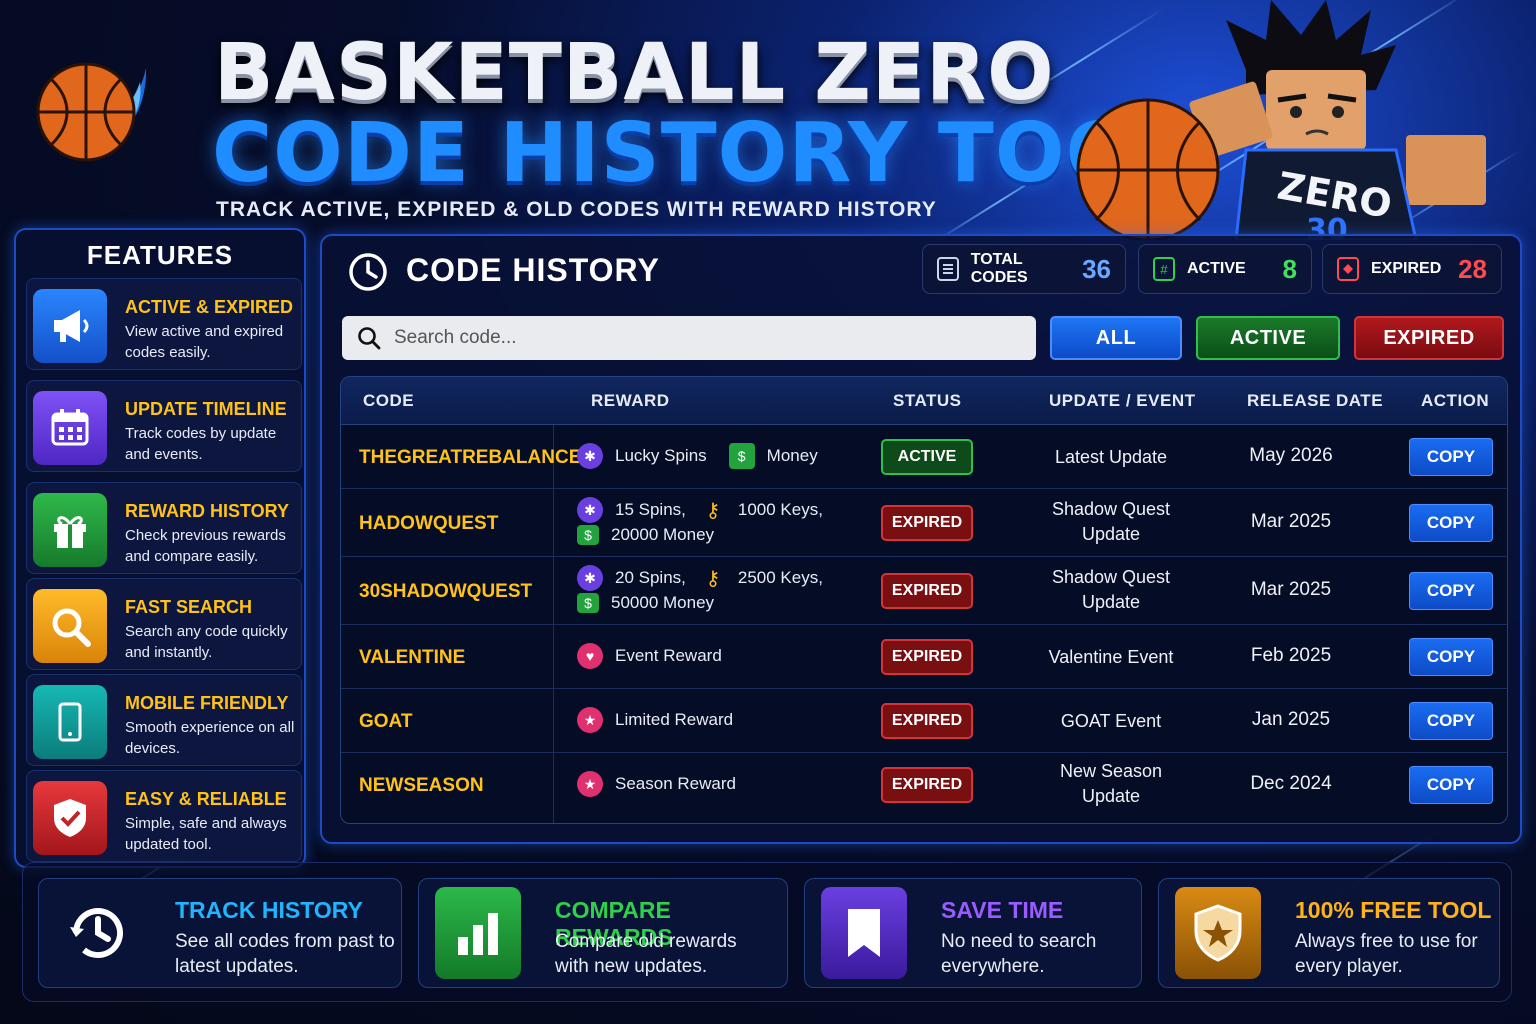  Describe the element at coordinates (1111, 783) in the screenshot. I see `event-text: New Season Update` at that location.